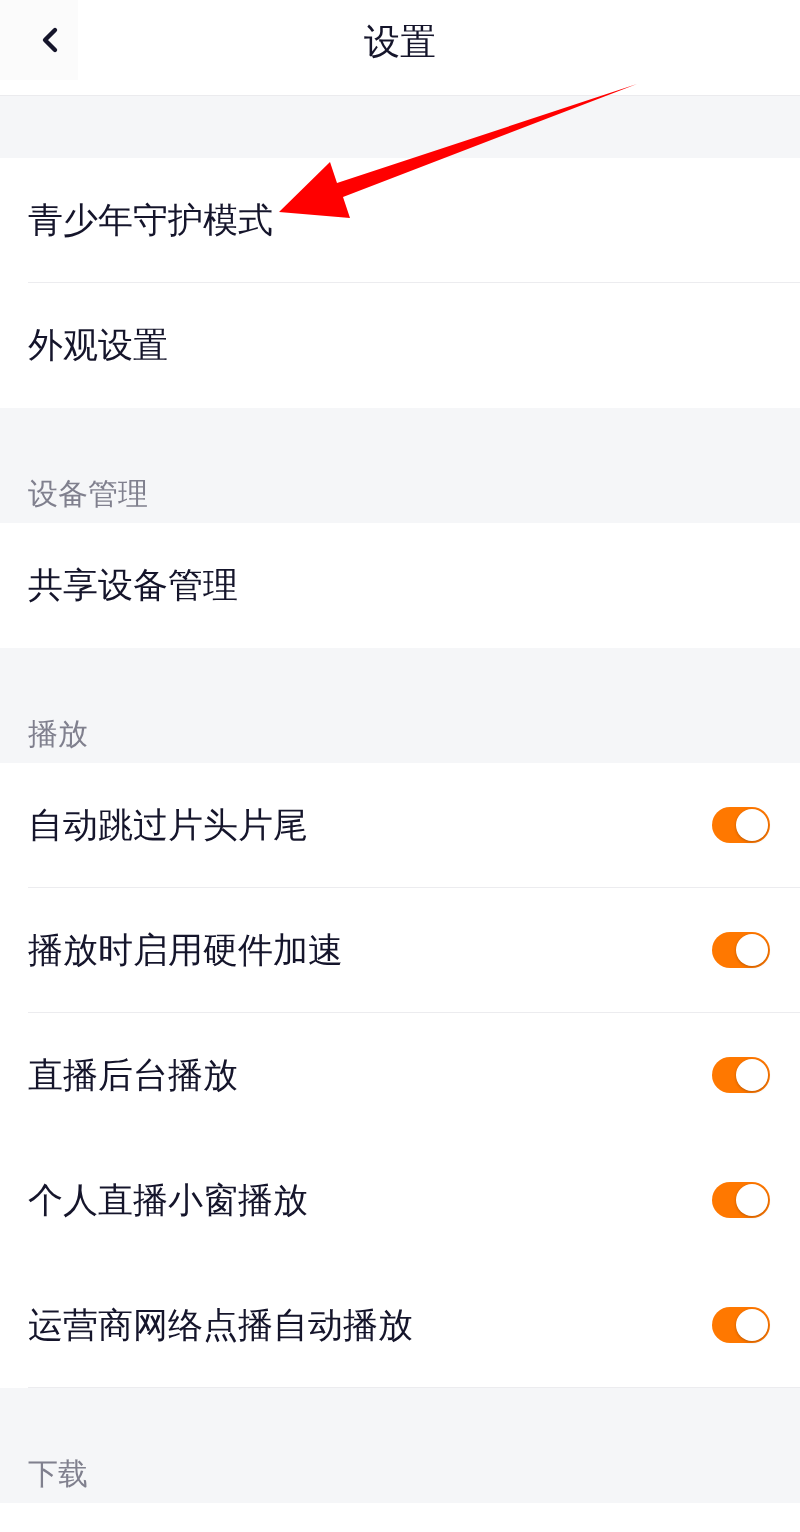  I want to click on setting-label: 自动跳过片头片尾, so click(168, 825).